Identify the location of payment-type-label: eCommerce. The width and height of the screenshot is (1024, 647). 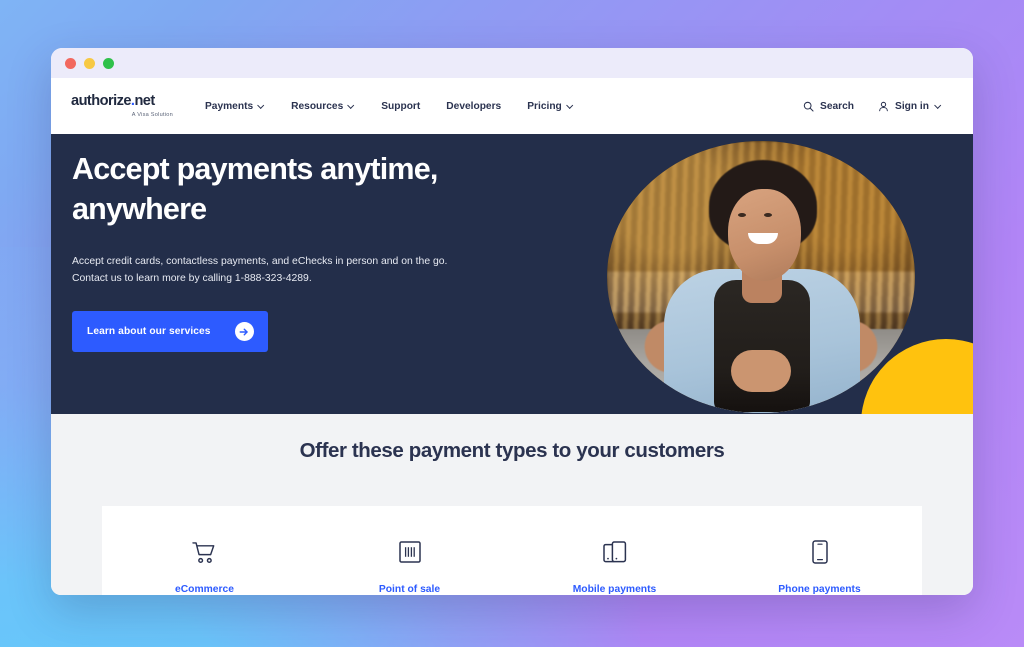
(204, 589).